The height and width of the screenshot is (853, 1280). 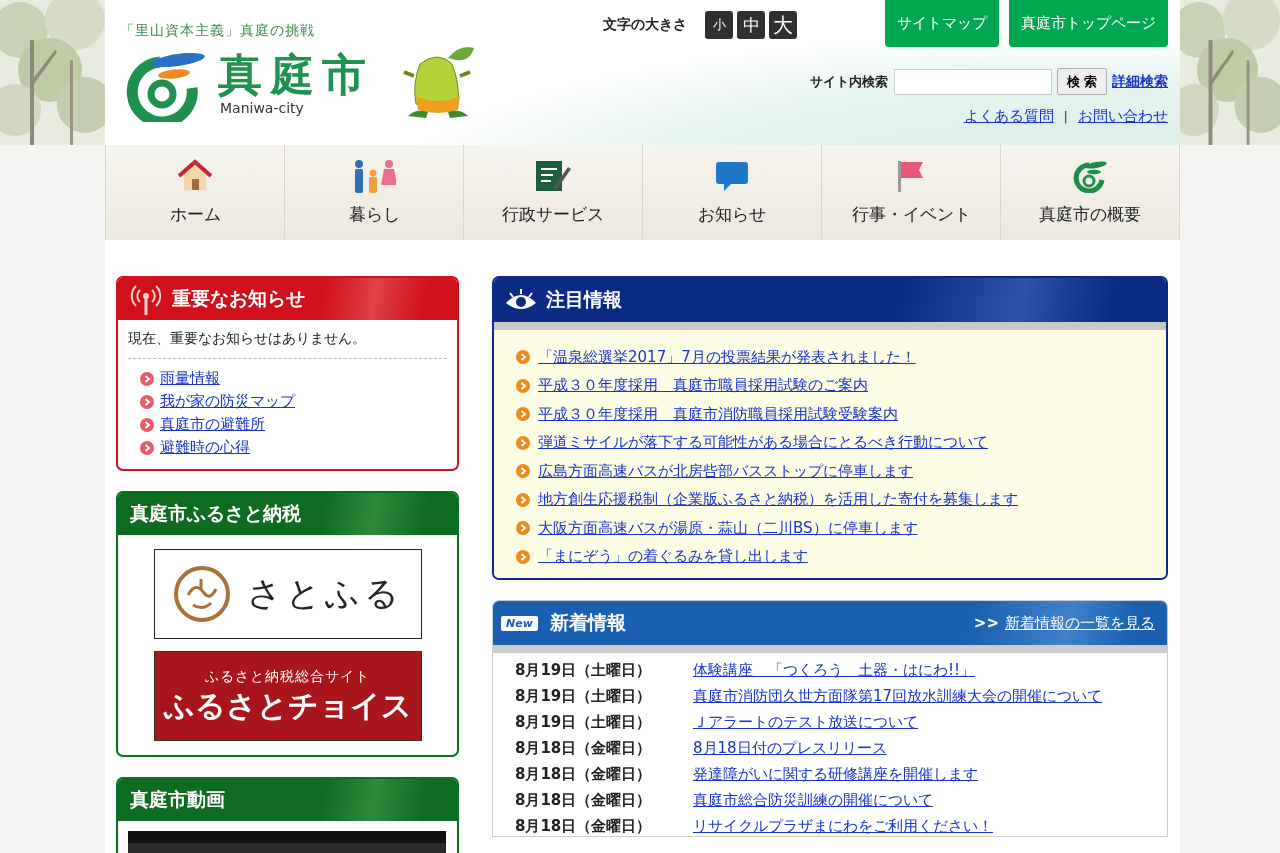 What do you see at coordinates (195, 176) in the screenshot?
I see `house-icon` at bounding box center [195, 176].